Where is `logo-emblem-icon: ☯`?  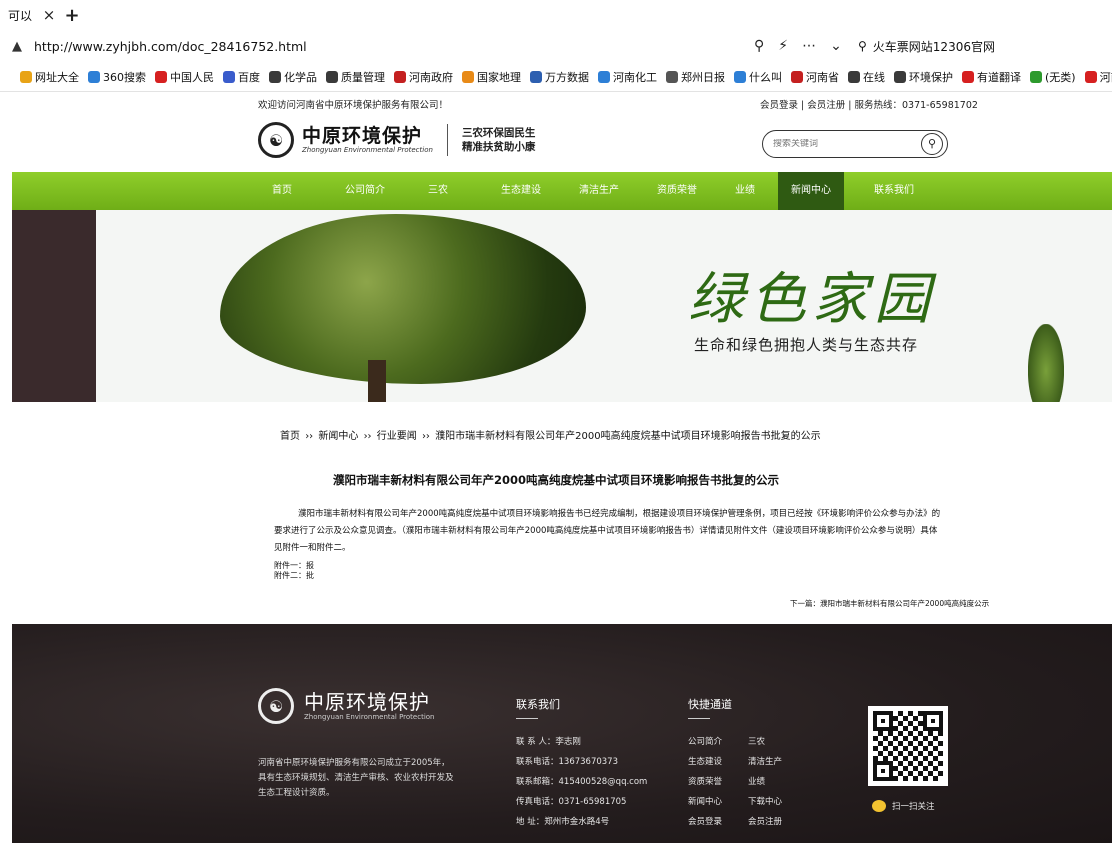
logo-emblem-icon: ☯ is located at coordinates (276, 706).